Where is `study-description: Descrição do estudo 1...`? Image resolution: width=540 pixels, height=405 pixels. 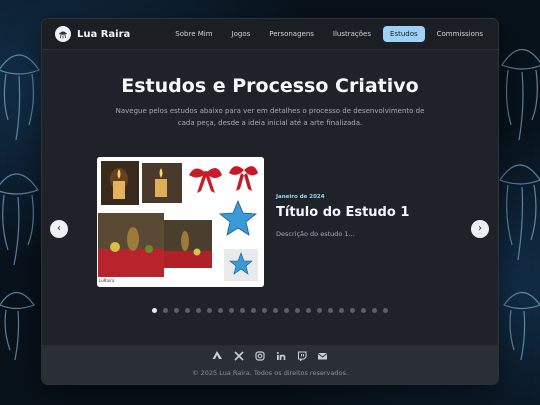 study-description: Descrição do estudo 1... is located at coordinates (315, 234).